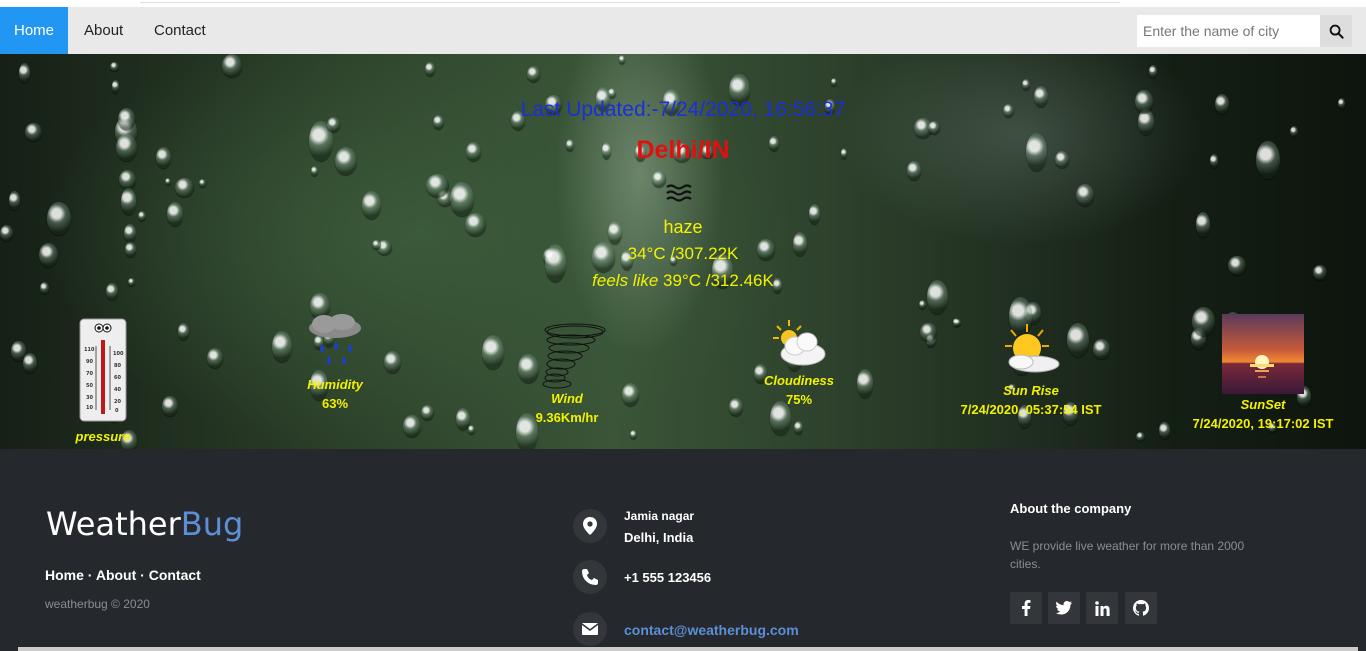 This screenshot has width=1366, height=651. What do you see at coordinates (116, 575) in the screenshot?
I see `footer-link-about: About` at bounding box center [116, 575].